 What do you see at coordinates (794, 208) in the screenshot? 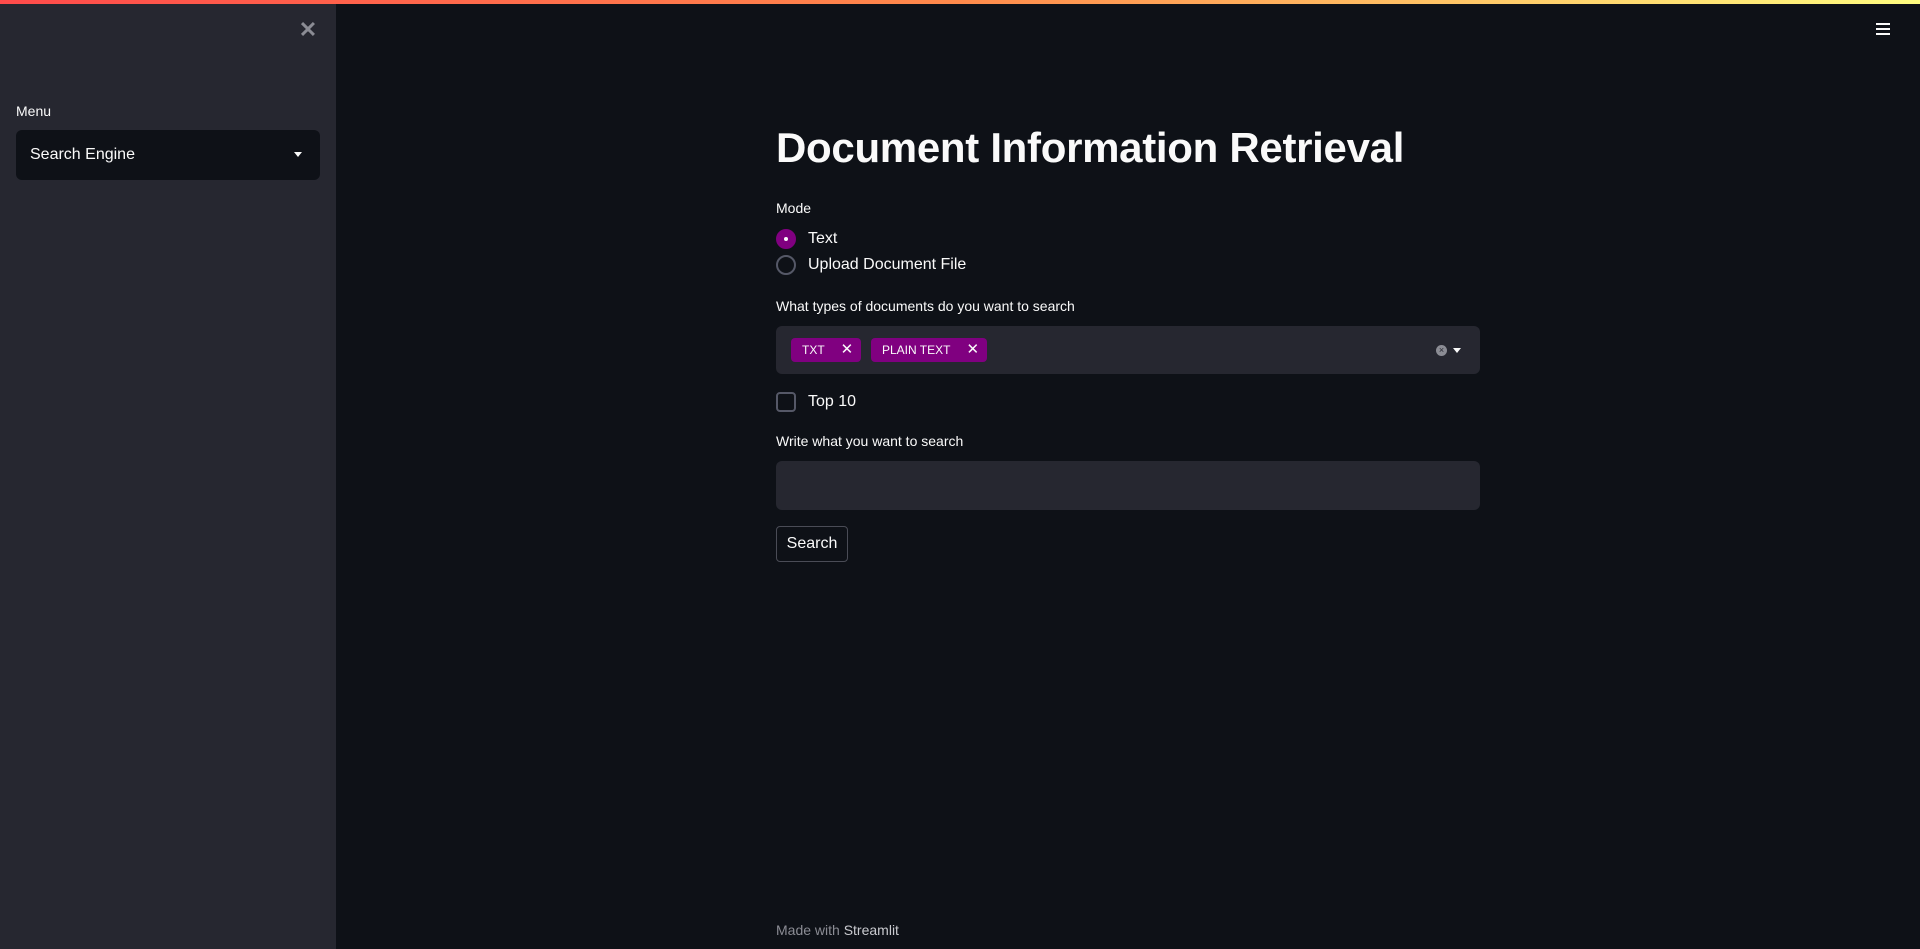
I see `mode-label: Mode` at bounding box center [794, 208].